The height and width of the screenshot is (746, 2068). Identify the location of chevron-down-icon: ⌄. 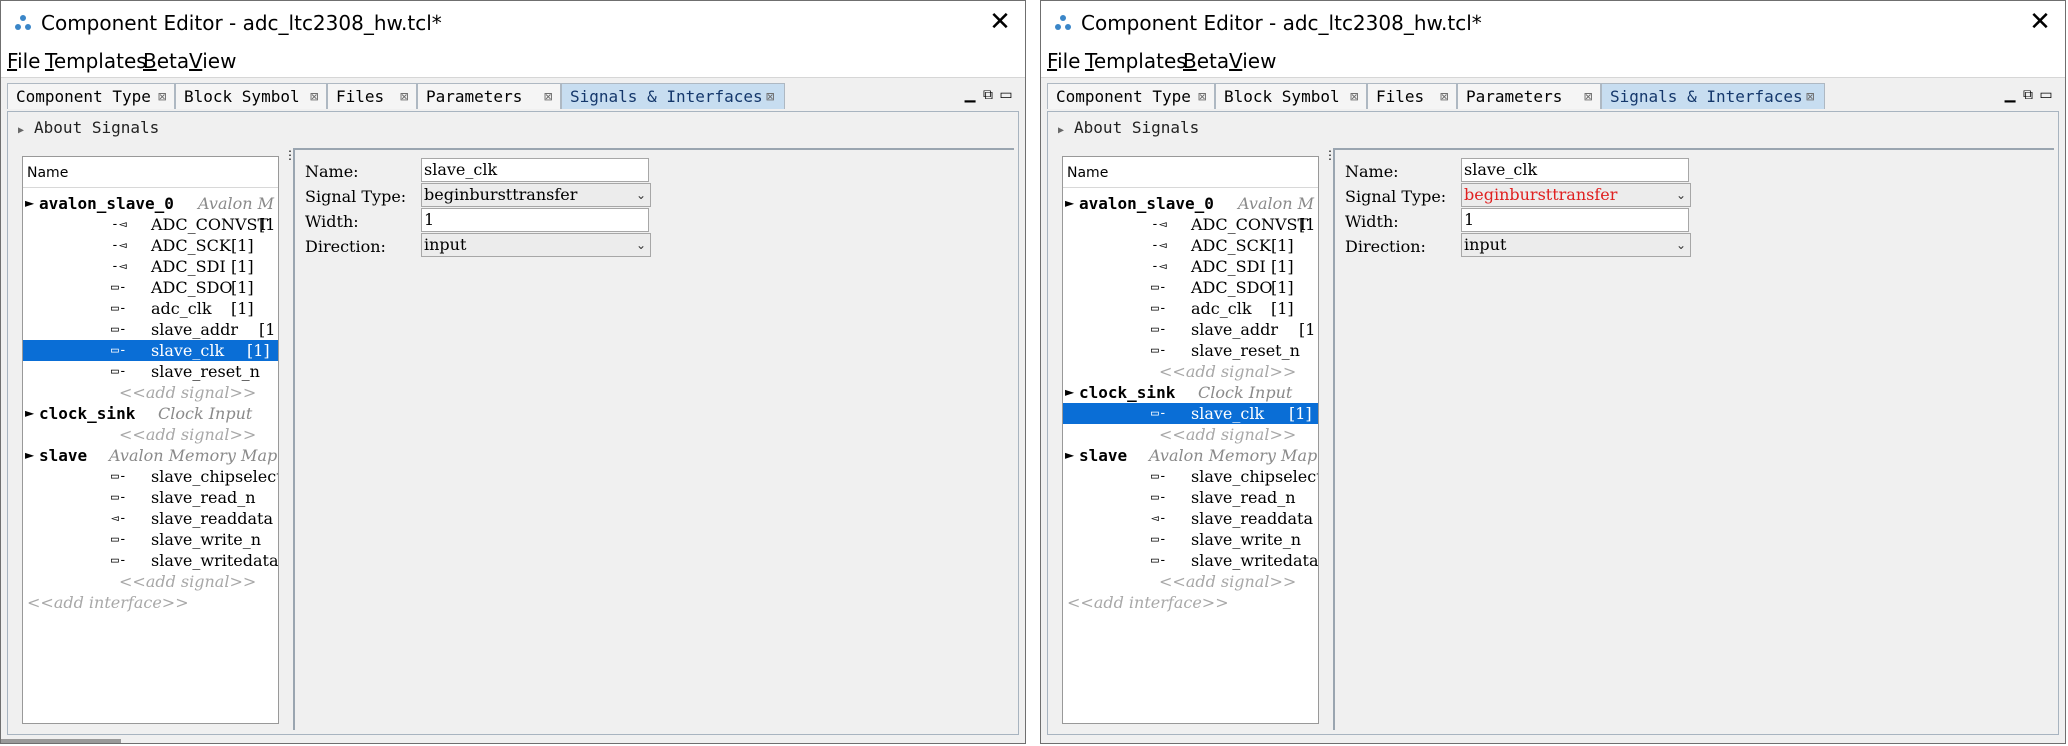
(640, 245).